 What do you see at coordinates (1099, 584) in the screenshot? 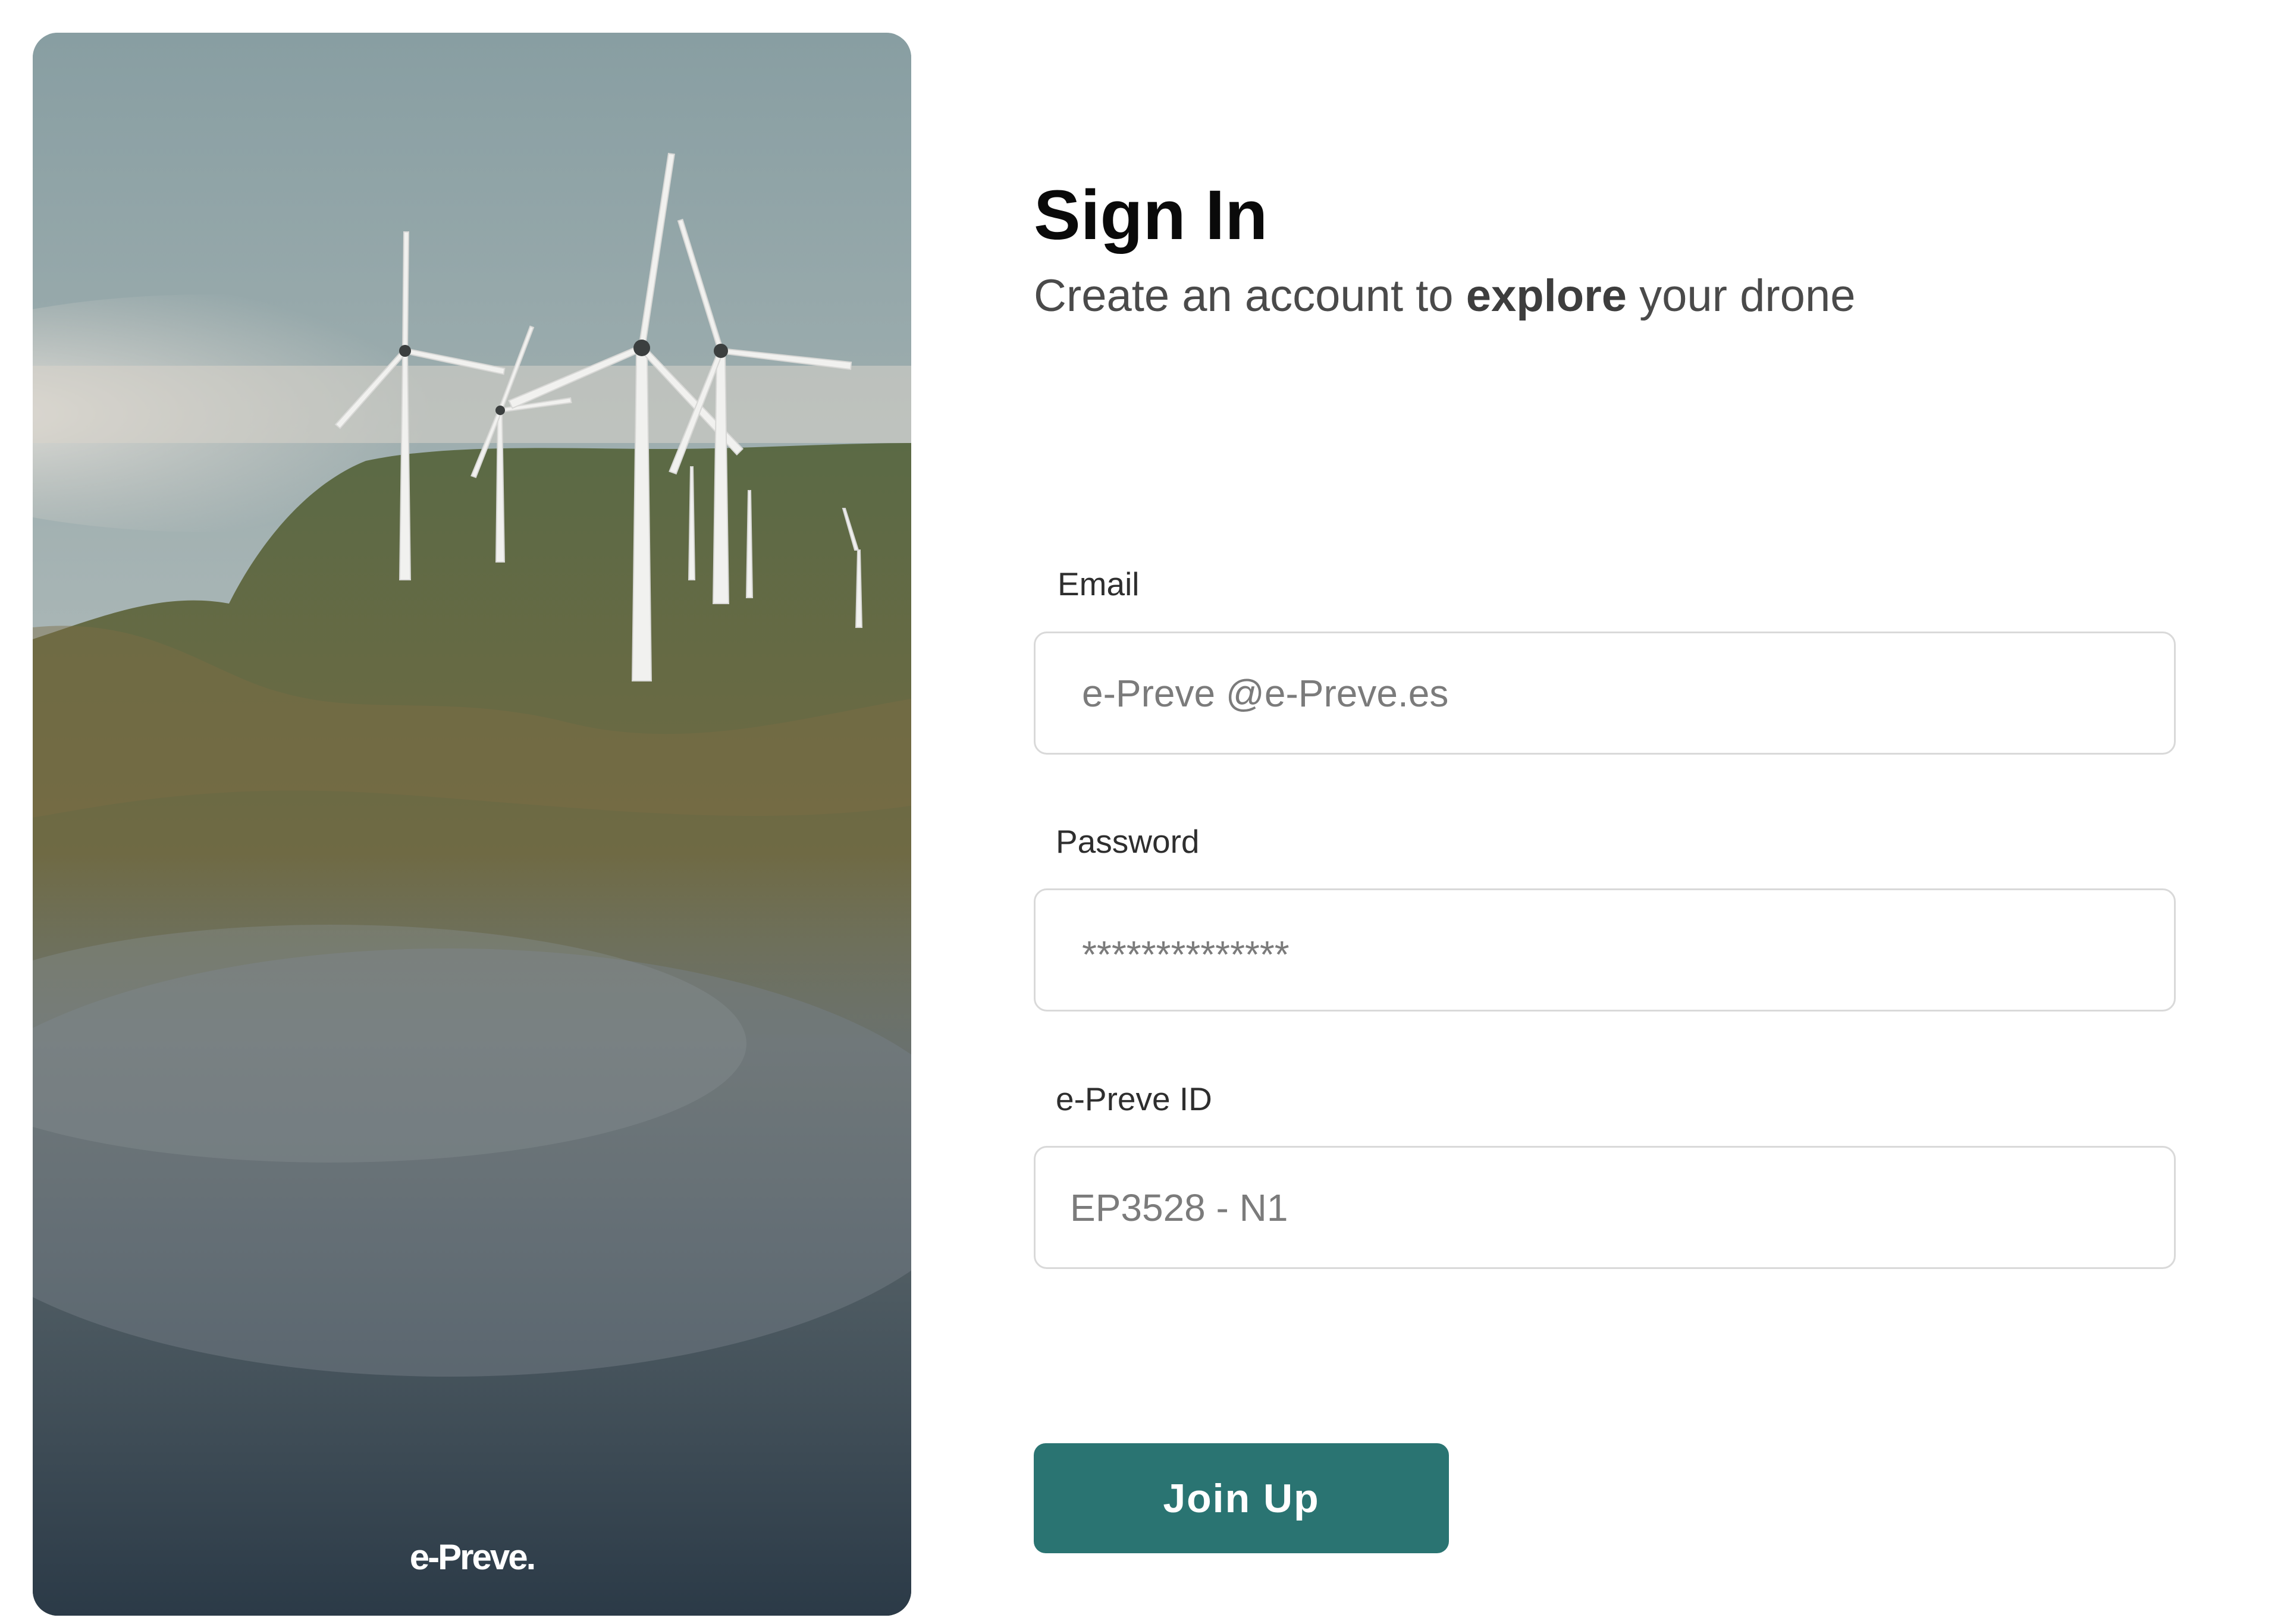
I see `email-label: Email` at bounding box center [1099, 584].